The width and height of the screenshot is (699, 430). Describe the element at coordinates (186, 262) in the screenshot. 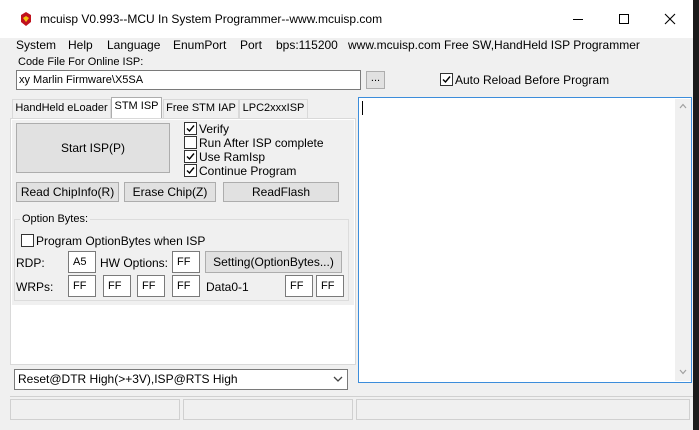

I see `hw-options-input: FF` at that location.